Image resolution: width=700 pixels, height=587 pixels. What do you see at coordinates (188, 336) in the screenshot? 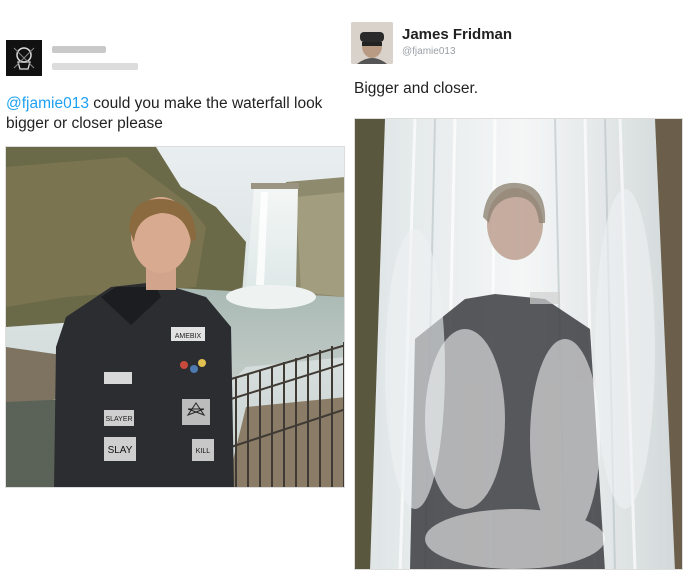
I see `patch-label: AMEBIX` at bounding box center [188, 336].